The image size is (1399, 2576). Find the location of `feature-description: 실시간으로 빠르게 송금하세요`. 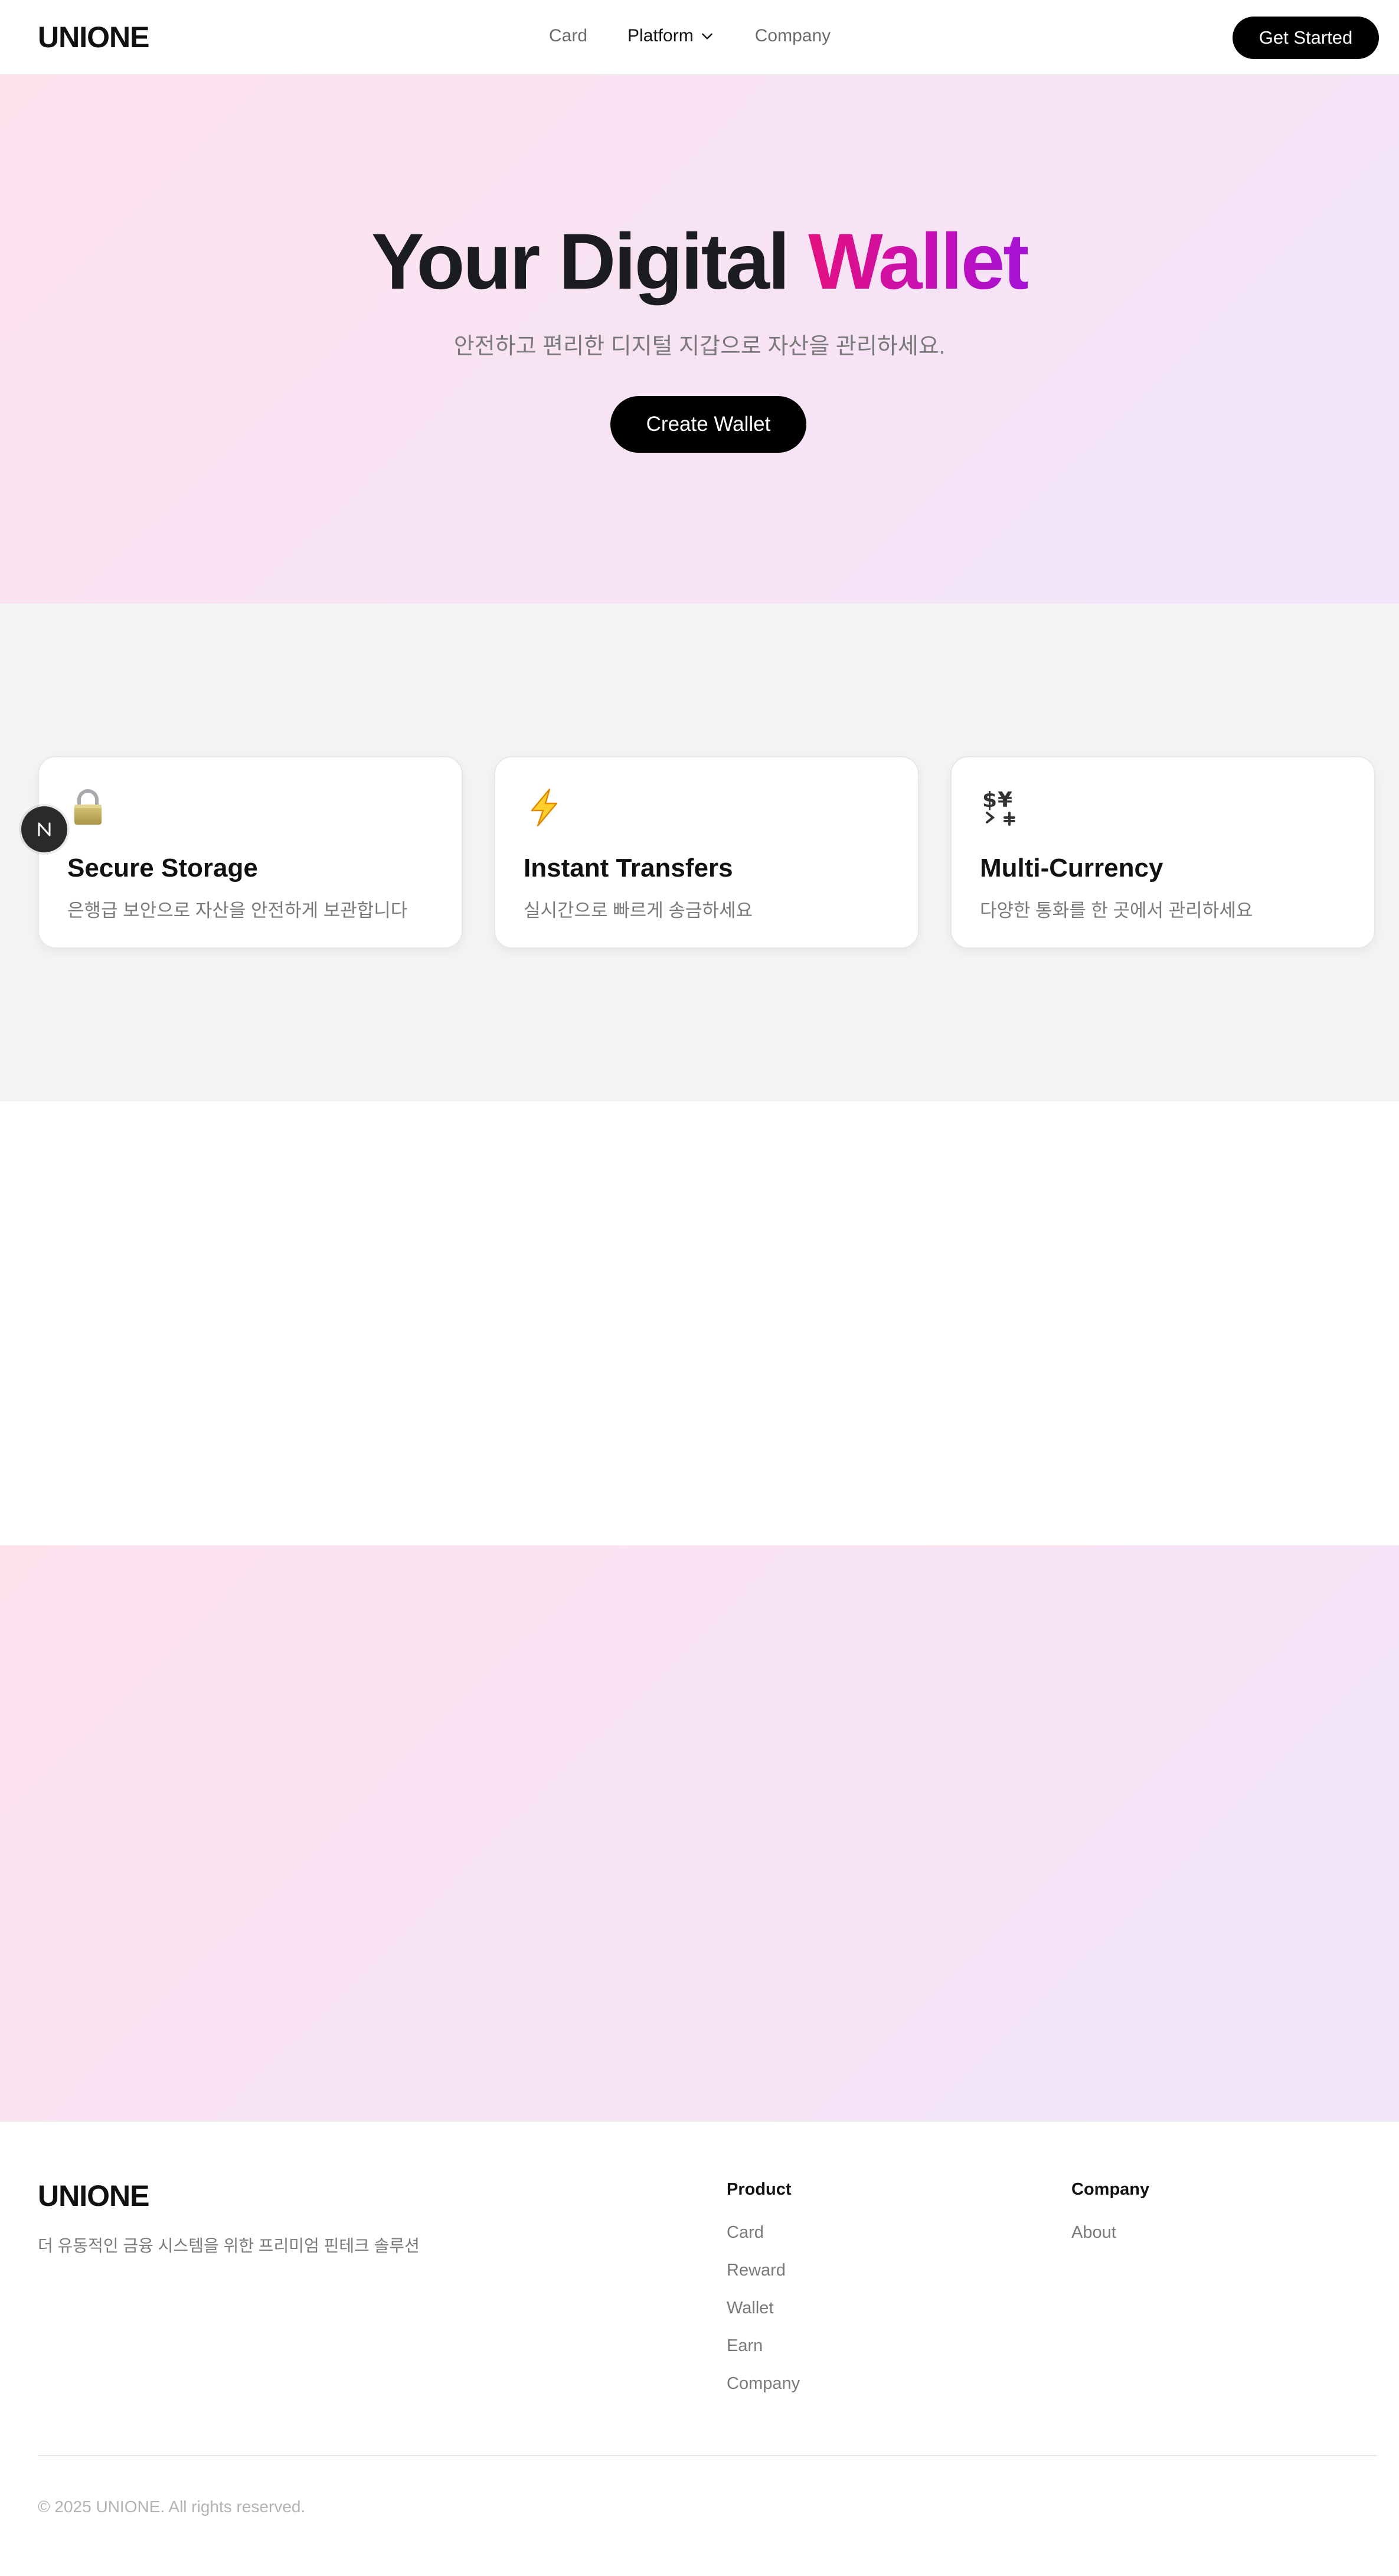

feature-description: 실시간으로 빠르게 송금하세요 is located at coordinates (638, 910).